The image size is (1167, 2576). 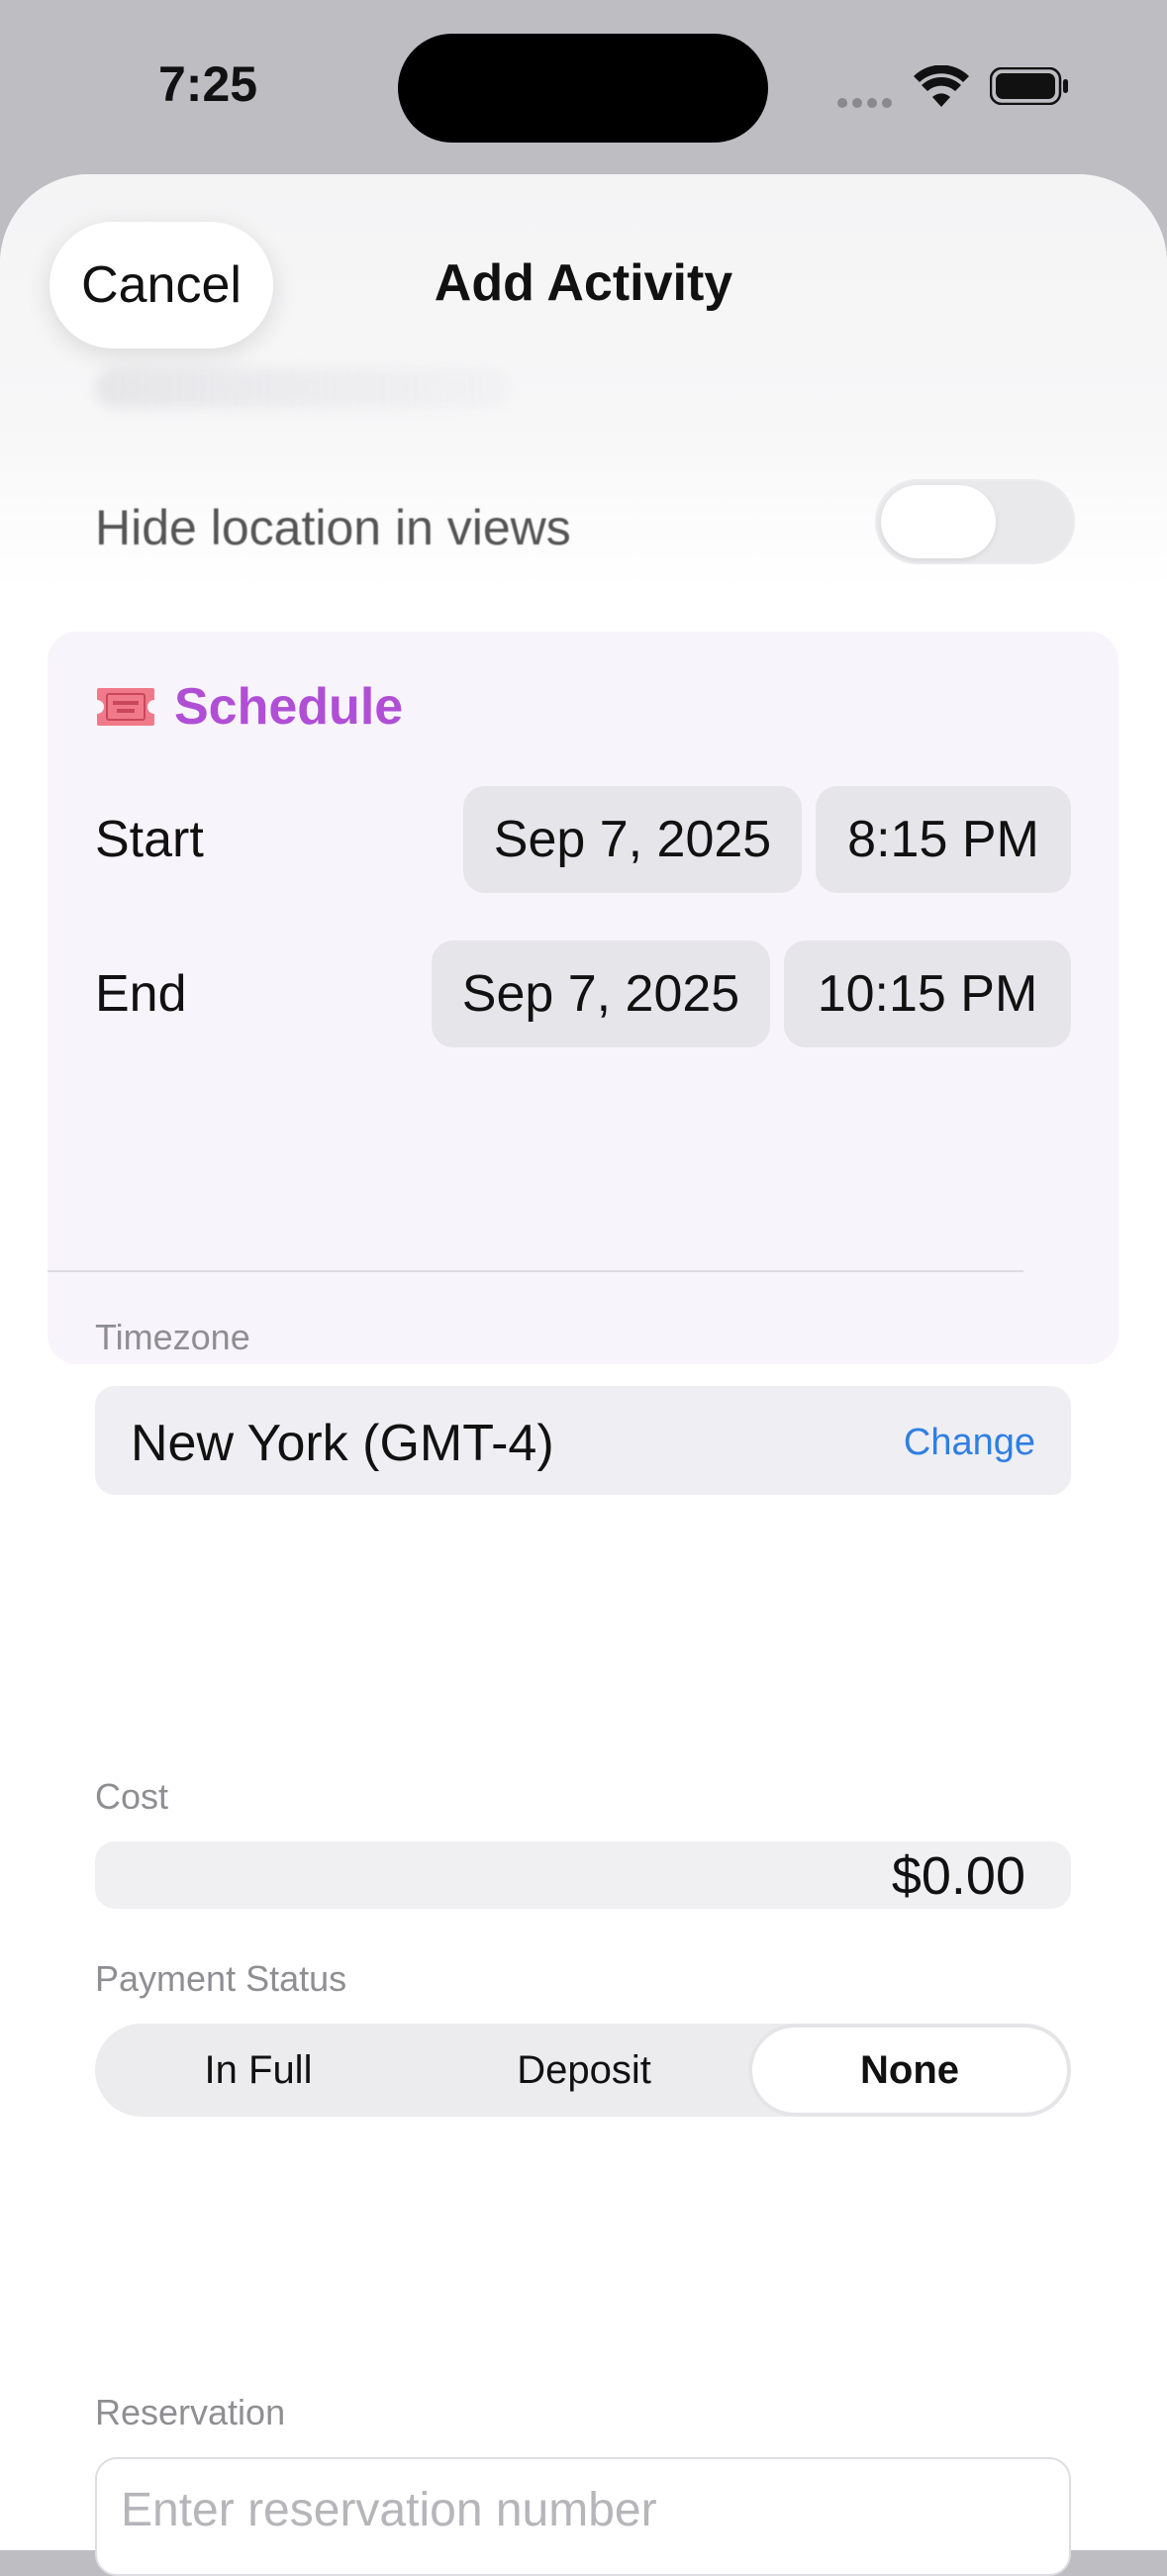 I want to click on start-time-picker: 8:15 PM, so click(x=944, y=840).